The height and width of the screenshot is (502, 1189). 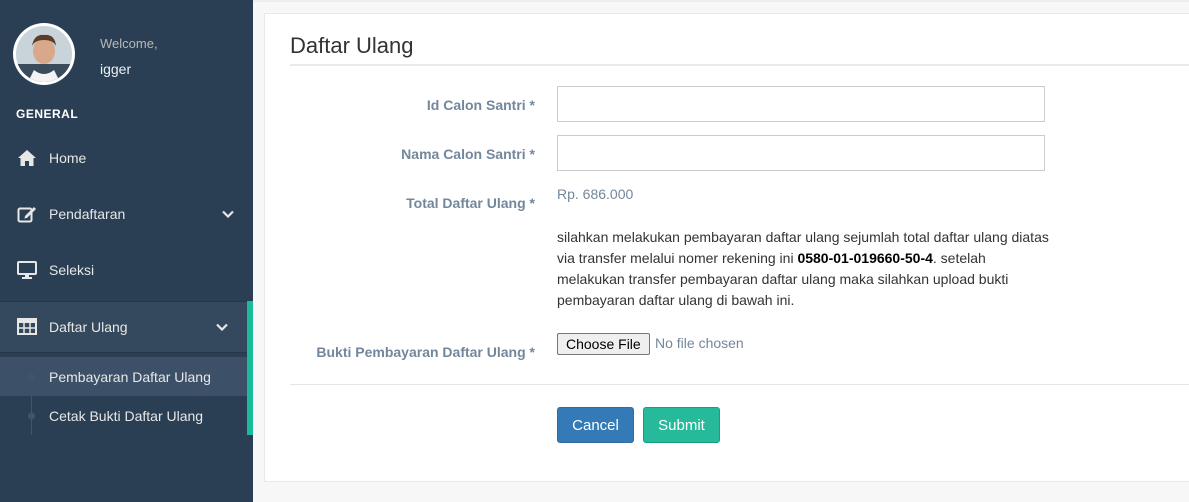 I want to click on total-daftar-ulang-value: Rp. 686.000, so click(x=595, y=194).